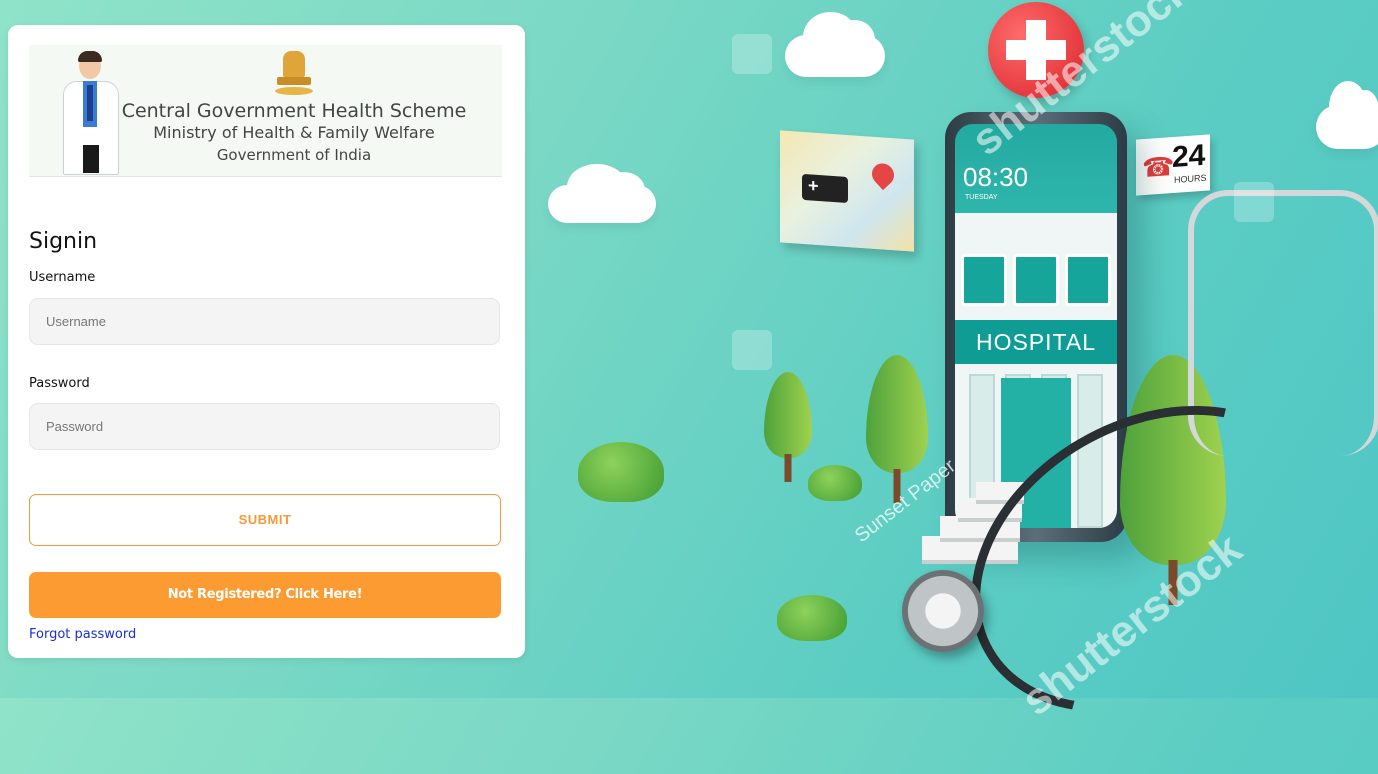  What do you see at coordinates (1189, 156) in the screenshot?
I see `badge-number: 24` at bounding box center [1189, 156].